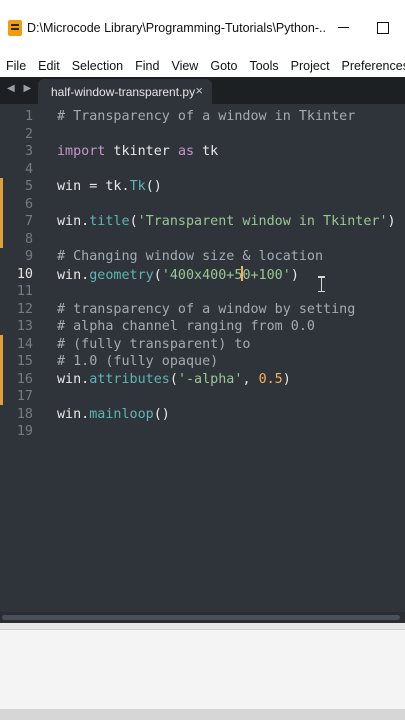 Image resolution: width=405 pixels, height=720 pixels. I want to click on code-line: 9 # Changing window size & location, so click(202, 257).